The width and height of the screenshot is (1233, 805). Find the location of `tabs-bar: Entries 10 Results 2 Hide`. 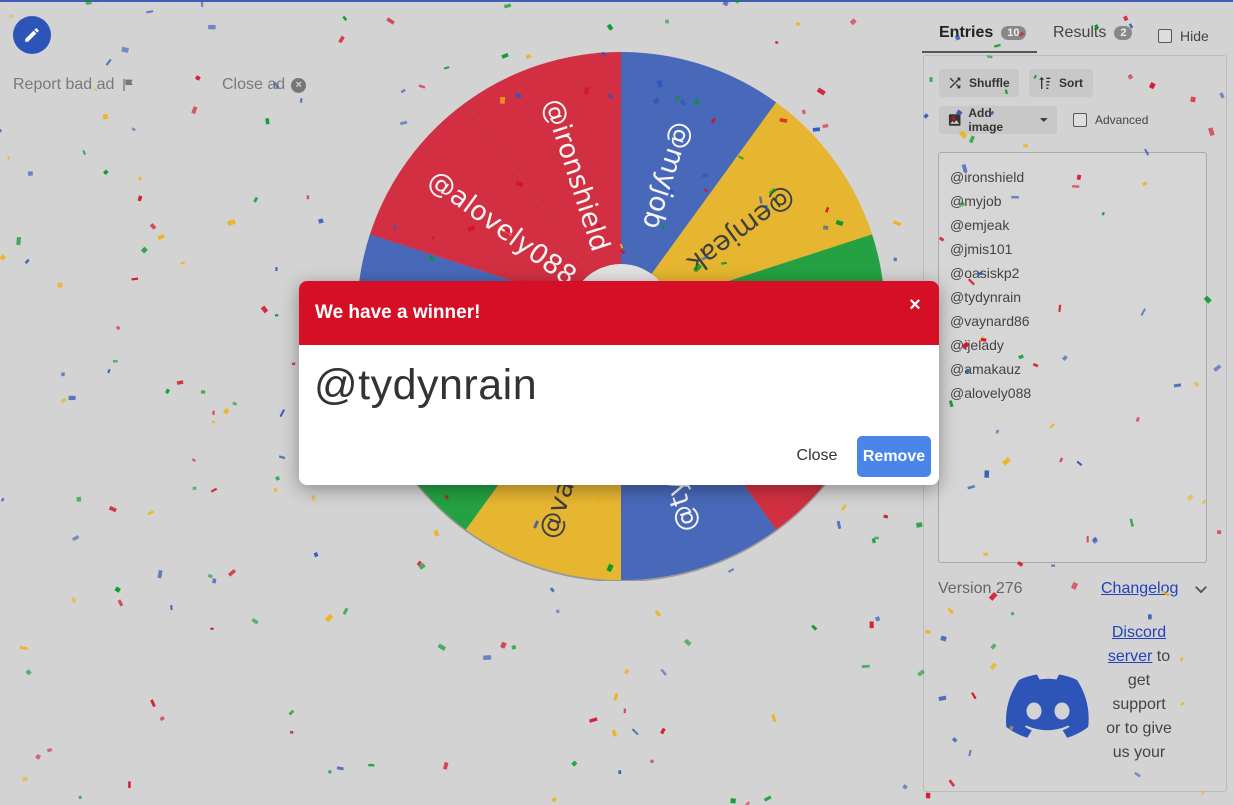

tabs-bar: Entries 10 Results 2 Hide is located at coordinates (1077, 36).